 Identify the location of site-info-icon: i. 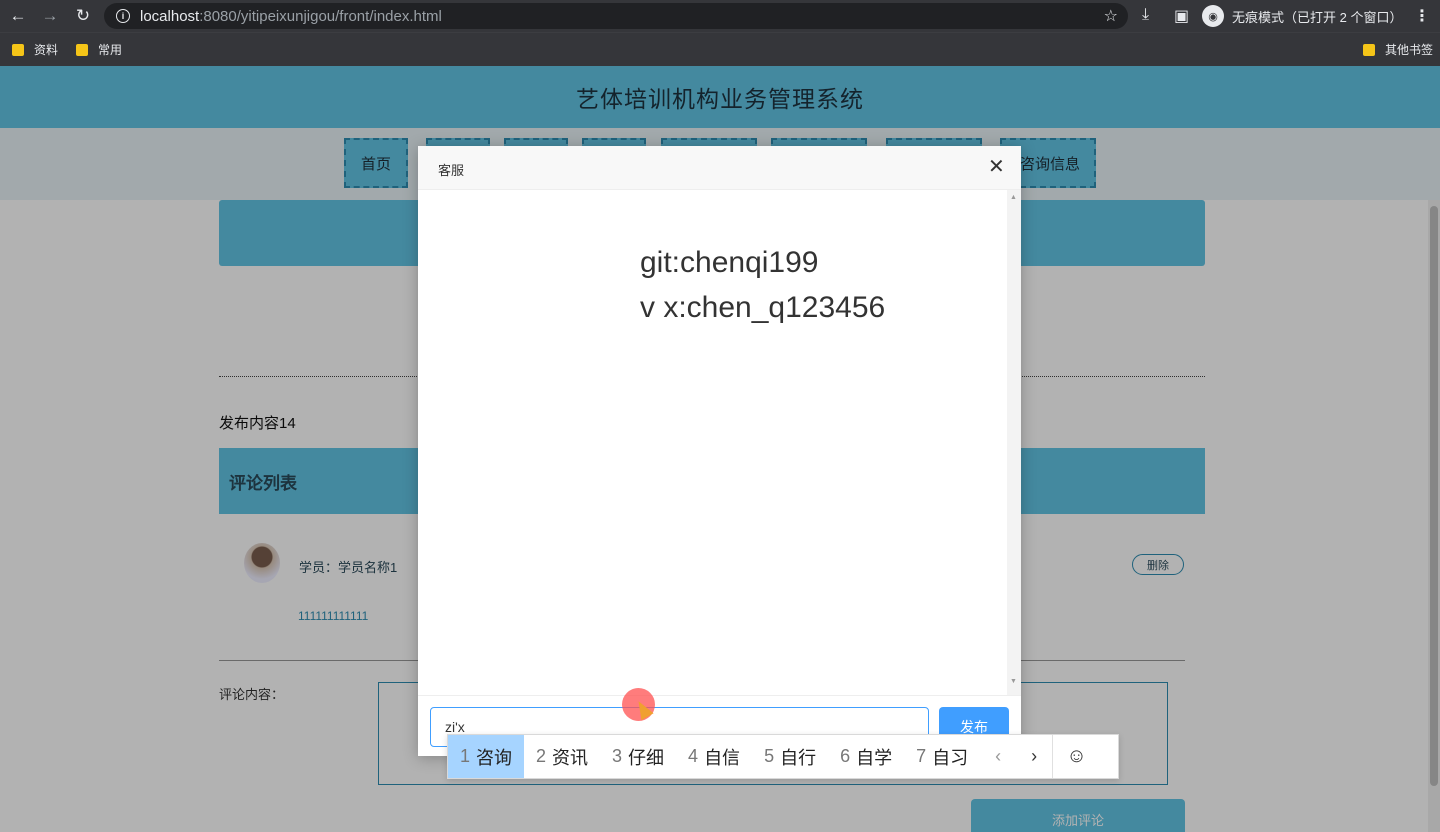
(123, 16).